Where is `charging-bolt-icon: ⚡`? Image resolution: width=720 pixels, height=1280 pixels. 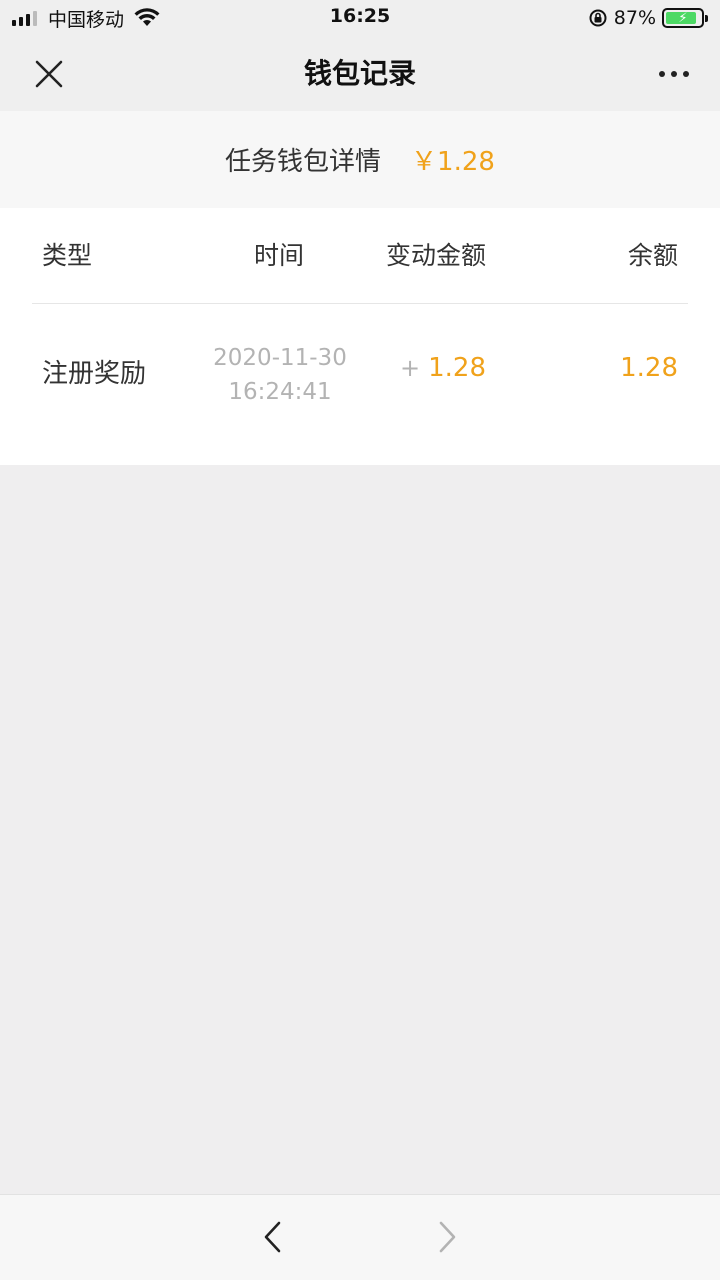 charging-bolt-icon: ⚡ is located at coordinates (683, 18).